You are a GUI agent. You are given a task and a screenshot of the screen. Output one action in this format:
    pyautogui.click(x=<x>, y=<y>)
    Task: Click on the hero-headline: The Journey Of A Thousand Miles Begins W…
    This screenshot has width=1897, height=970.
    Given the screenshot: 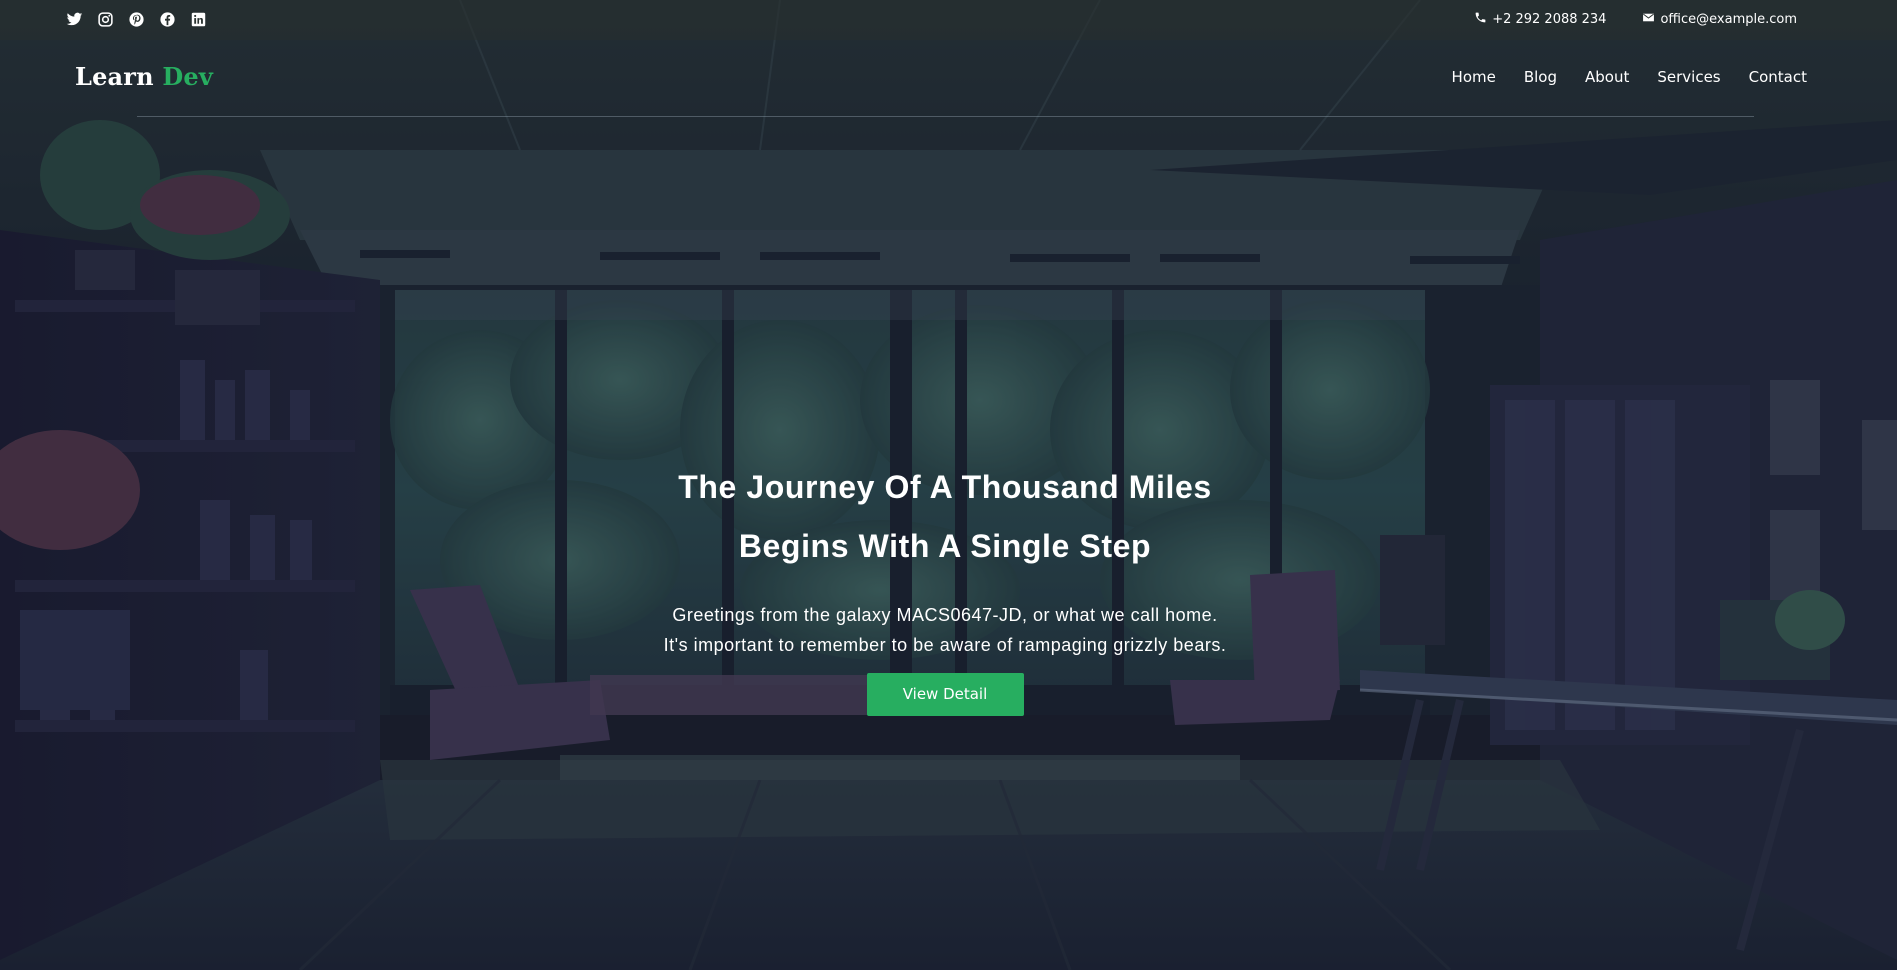 What is the action you would take?
    pyautogui.click(x=945, y=517)
    